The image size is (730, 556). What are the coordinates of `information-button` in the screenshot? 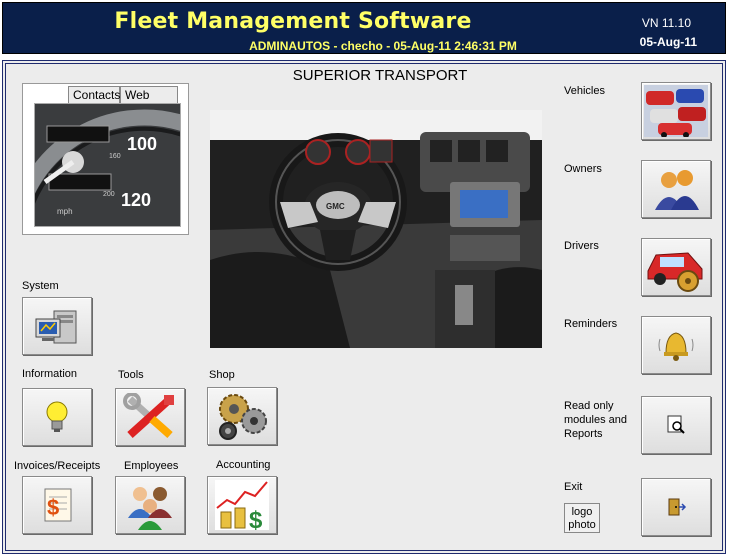 It's located at (57, 417).